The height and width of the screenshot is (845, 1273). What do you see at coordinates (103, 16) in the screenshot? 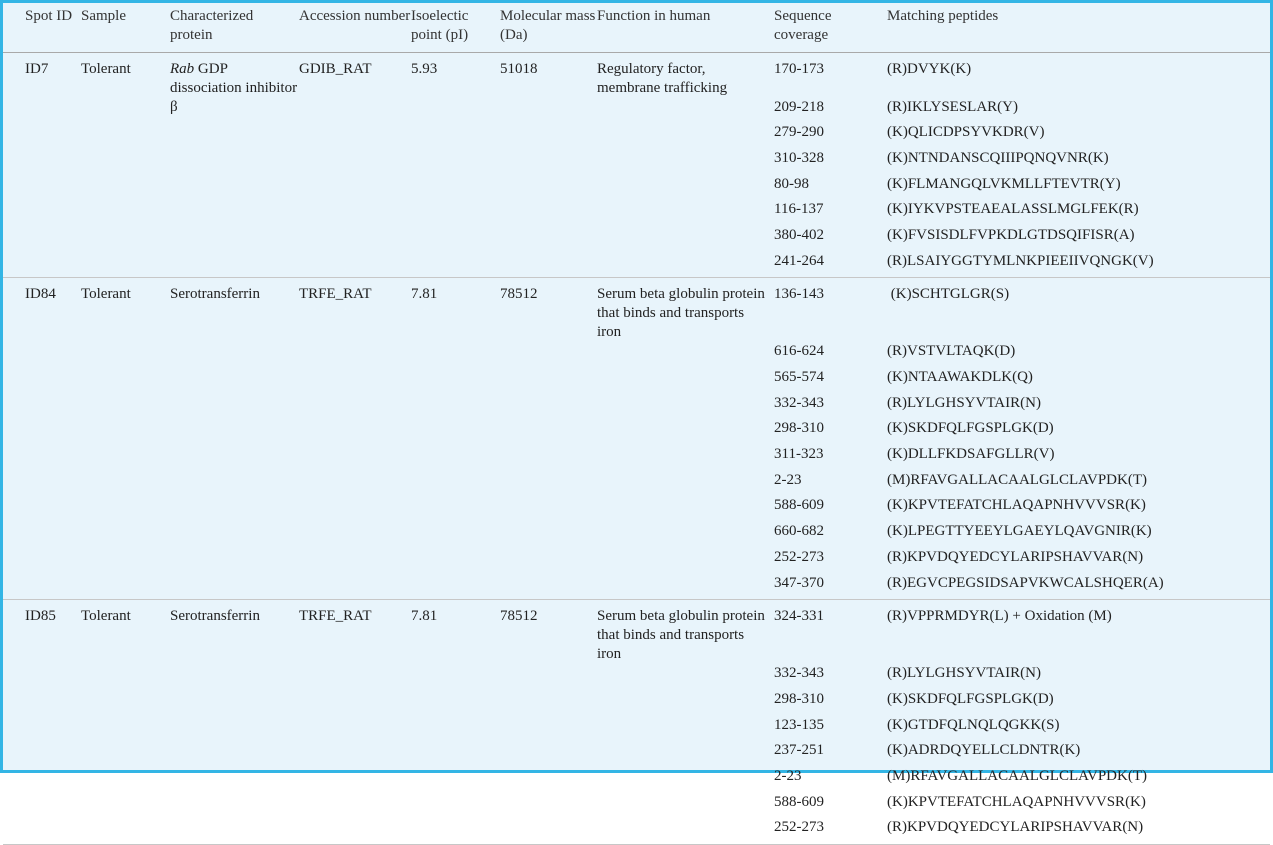
I see `header-sample: Sample` at bounding box center [103, 16].